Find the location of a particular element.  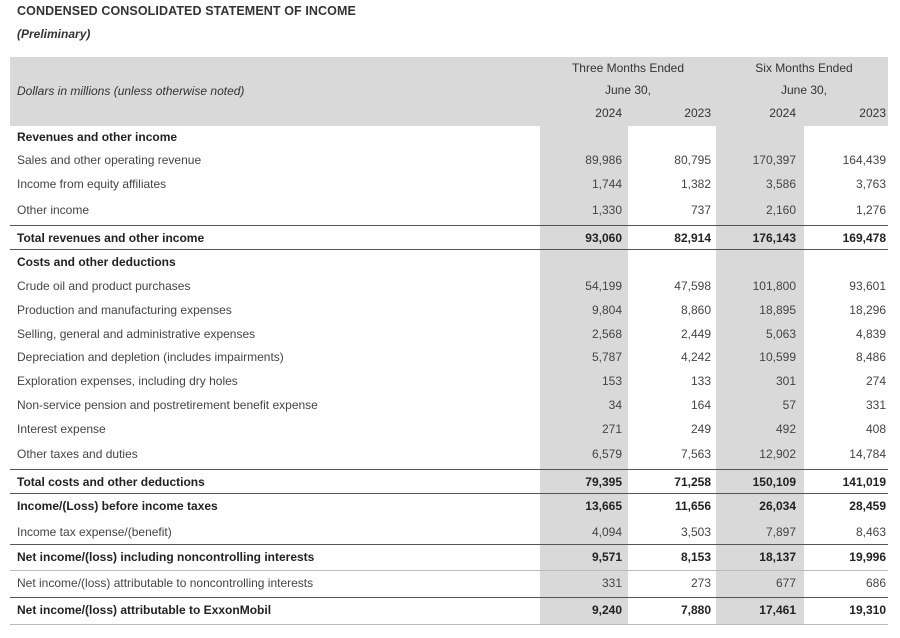

row-label: Interest expense is located at coordinates (61, 429).